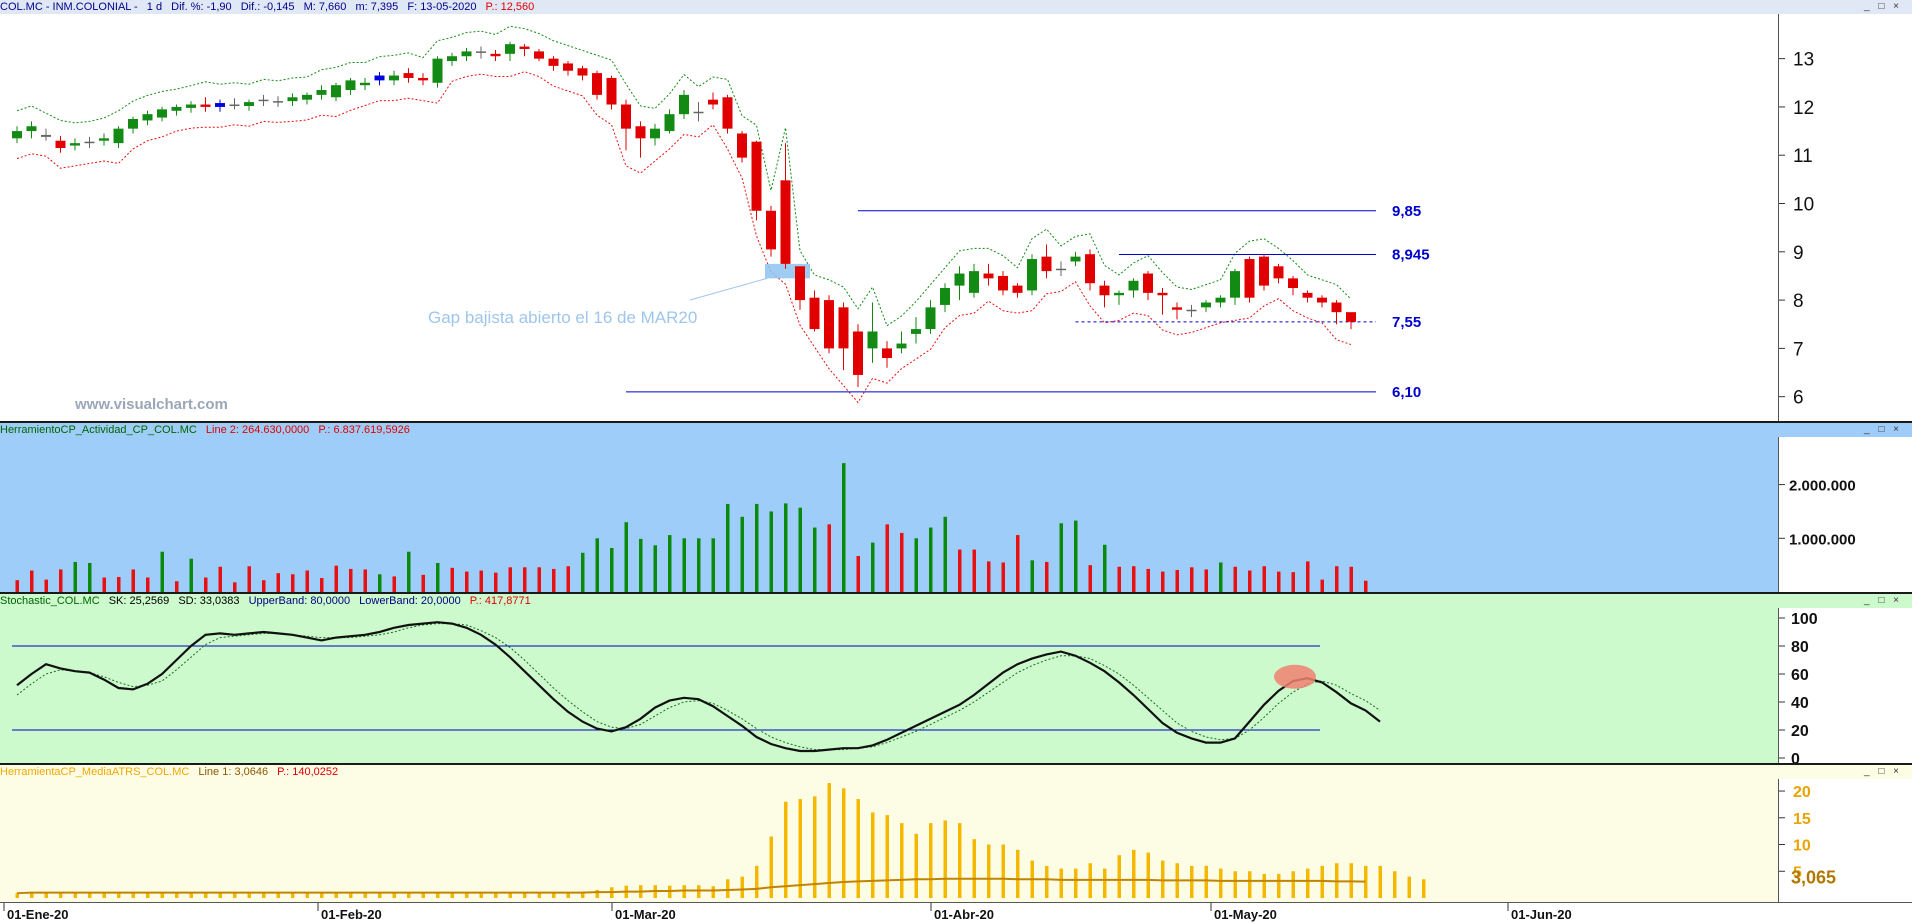  What do you see at coordinates (1807, 836) in the screenshot?
I see `atr-axis-svg: 51015203,065` at bounding box center [1807, 836].